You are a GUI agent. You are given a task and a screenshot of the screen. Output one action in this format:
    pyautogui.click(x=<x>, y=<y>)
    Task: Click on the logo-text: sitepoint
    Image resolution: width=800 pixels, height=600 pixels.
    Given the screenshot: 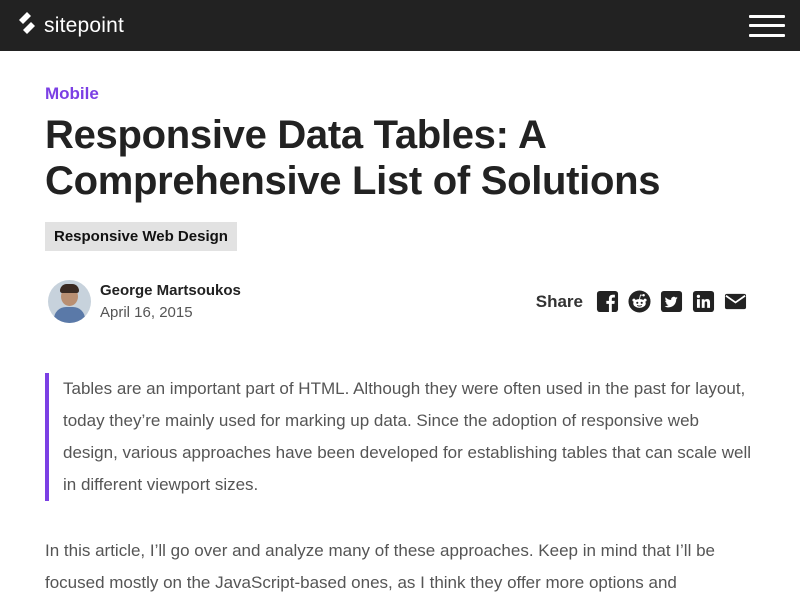 What is the action you would take?
    pyautogui.click(x=84, y=25)
    